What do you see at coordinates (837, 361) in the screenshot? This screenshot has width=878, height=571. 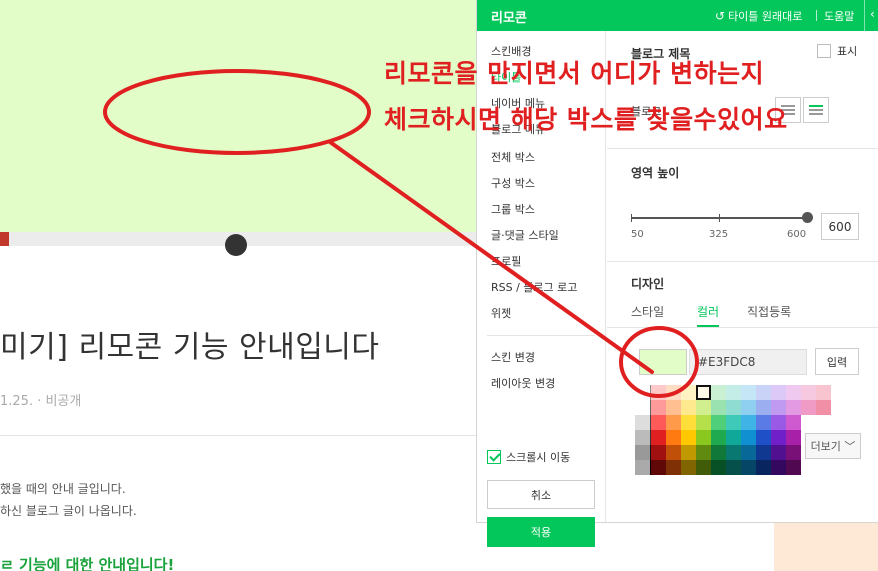 I see `color-enter-button: 입력` at bounding box center [837, 361].